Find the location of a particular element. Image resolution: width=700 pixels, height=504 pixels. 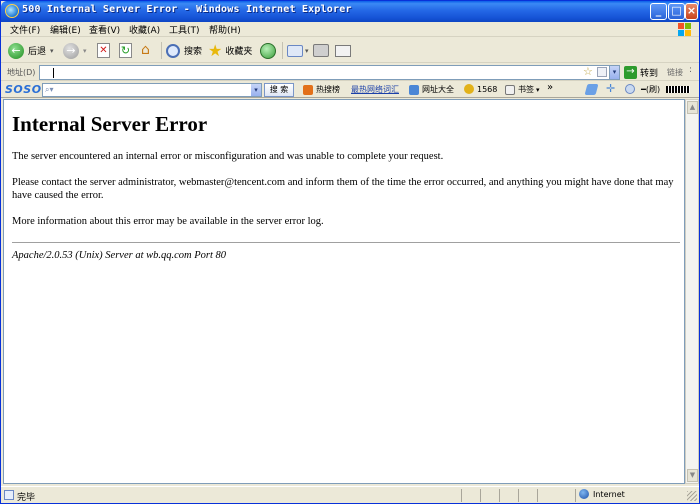

windows-flag-icon is located at coordinates (684, 29).